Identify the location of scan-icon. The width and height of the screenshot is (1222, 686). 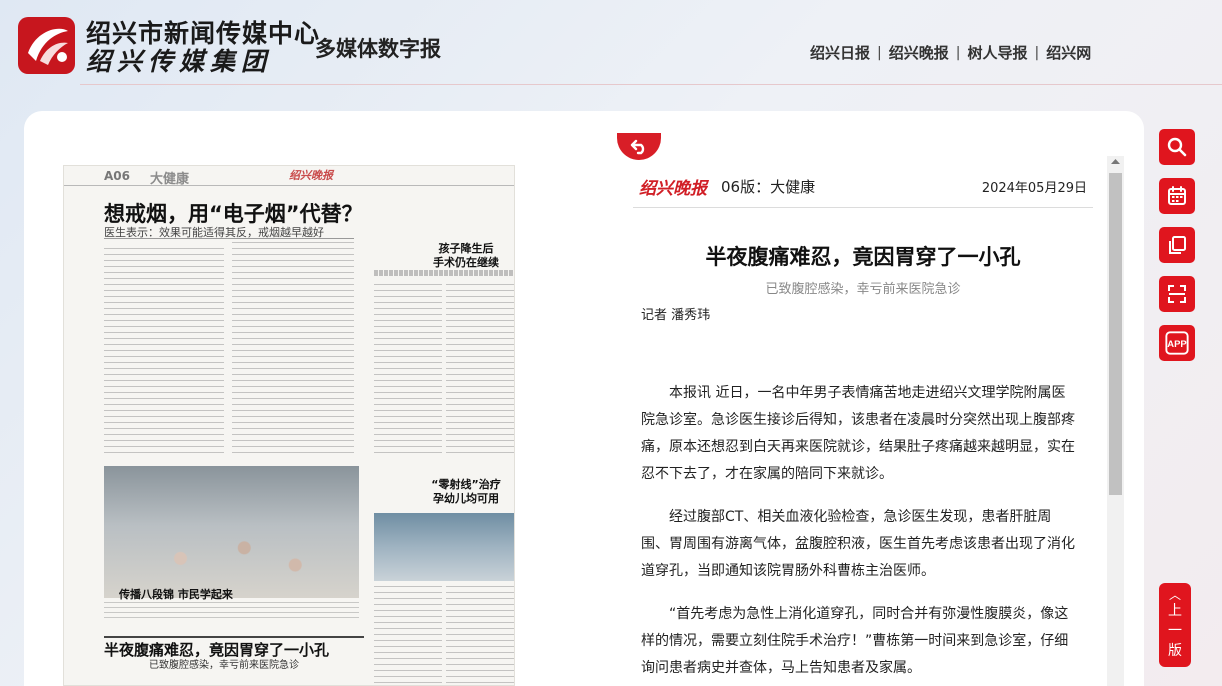
(1177, 294).